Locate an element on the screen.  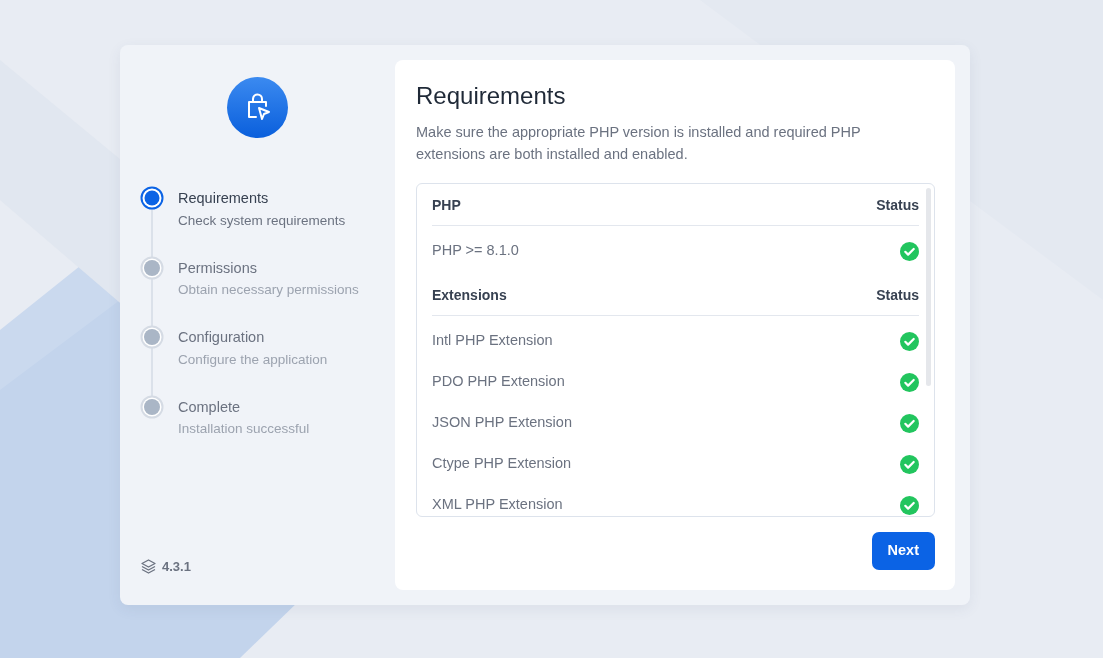
column-header: Extensions is located at coordinates (469, 295).